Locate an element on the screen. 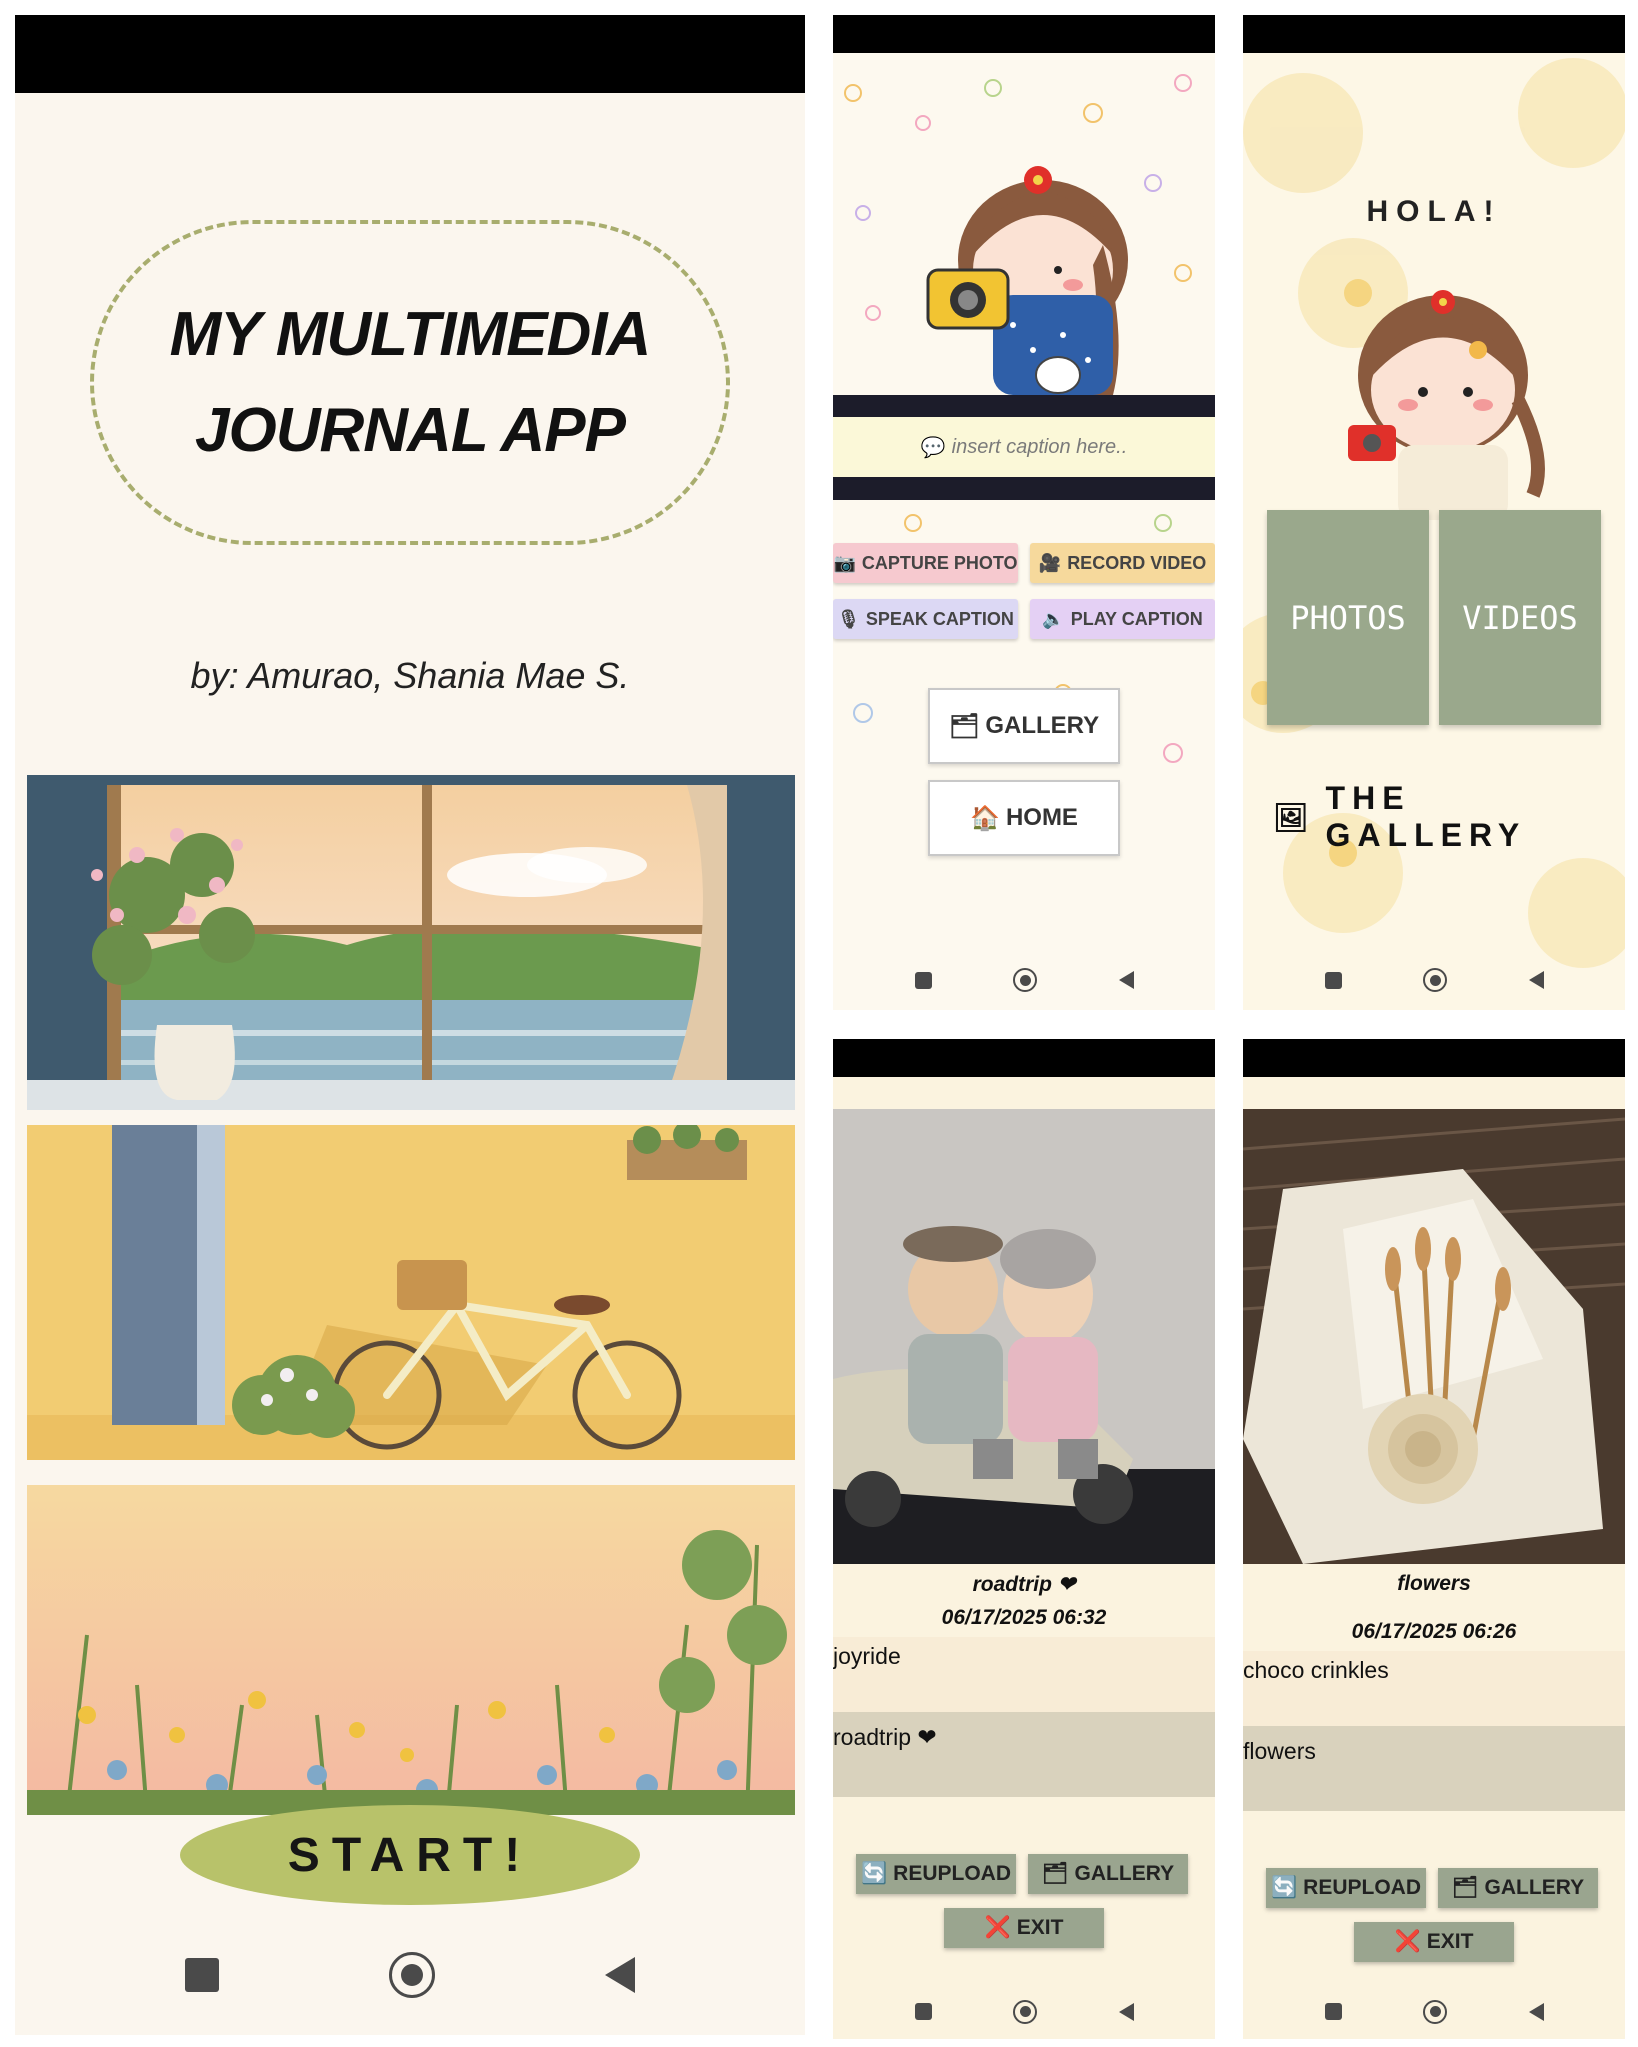 The height and width of the screenshot is (2047, 1638). house-icon: 🏠 is located at coordinates (985, 818).